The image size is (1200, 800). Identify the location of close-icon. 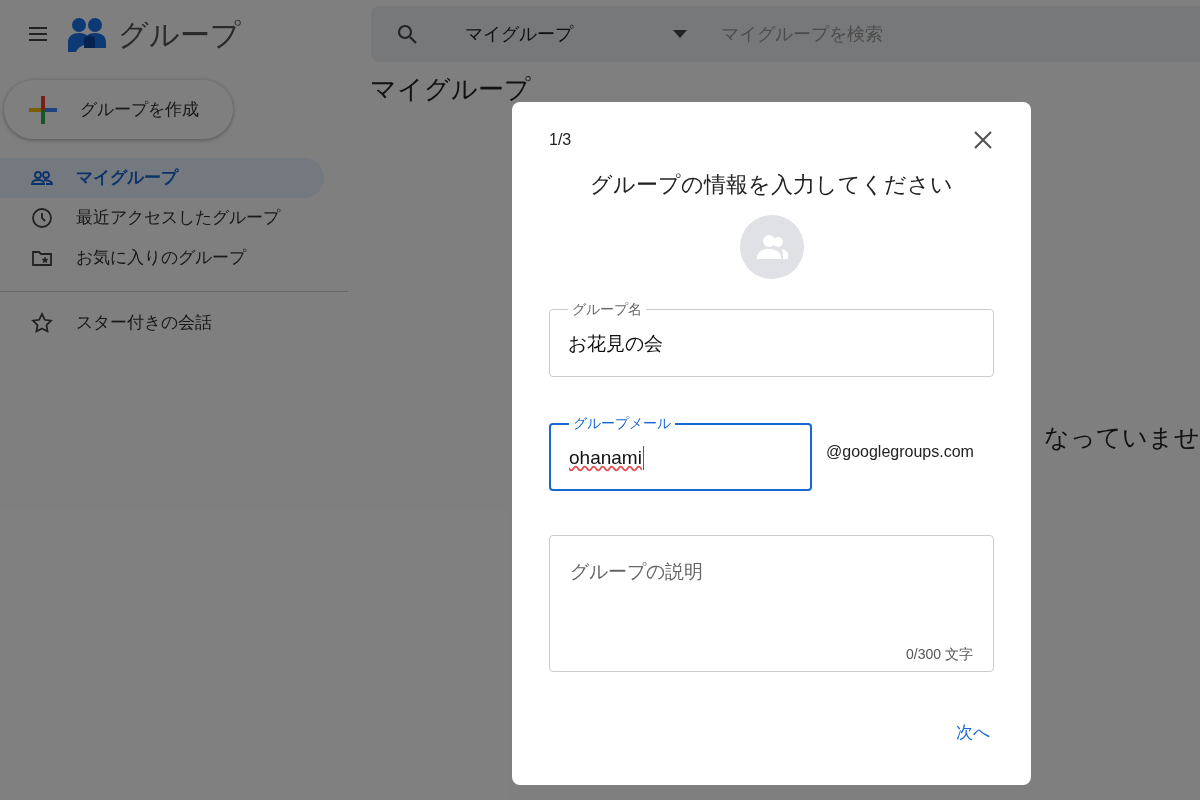
(983, 140).